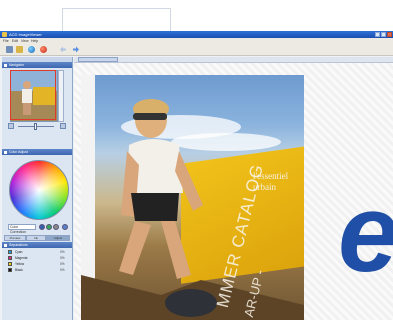 This screenshot has width=393, height=320. What do you see at coordinates (10, 258) in the screenshot?
I see `magenta-swatch` at bounding box center [10, 258].